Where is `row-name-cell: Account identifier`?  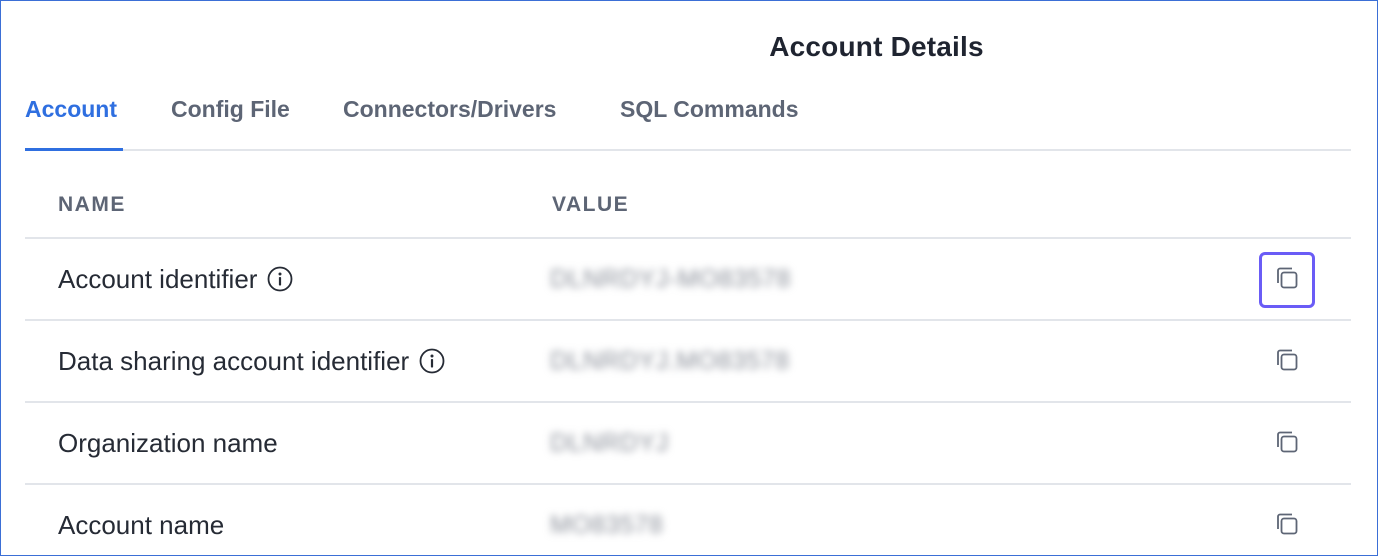 row-name-cell: Account identifier is located at coordinates (175, 279).